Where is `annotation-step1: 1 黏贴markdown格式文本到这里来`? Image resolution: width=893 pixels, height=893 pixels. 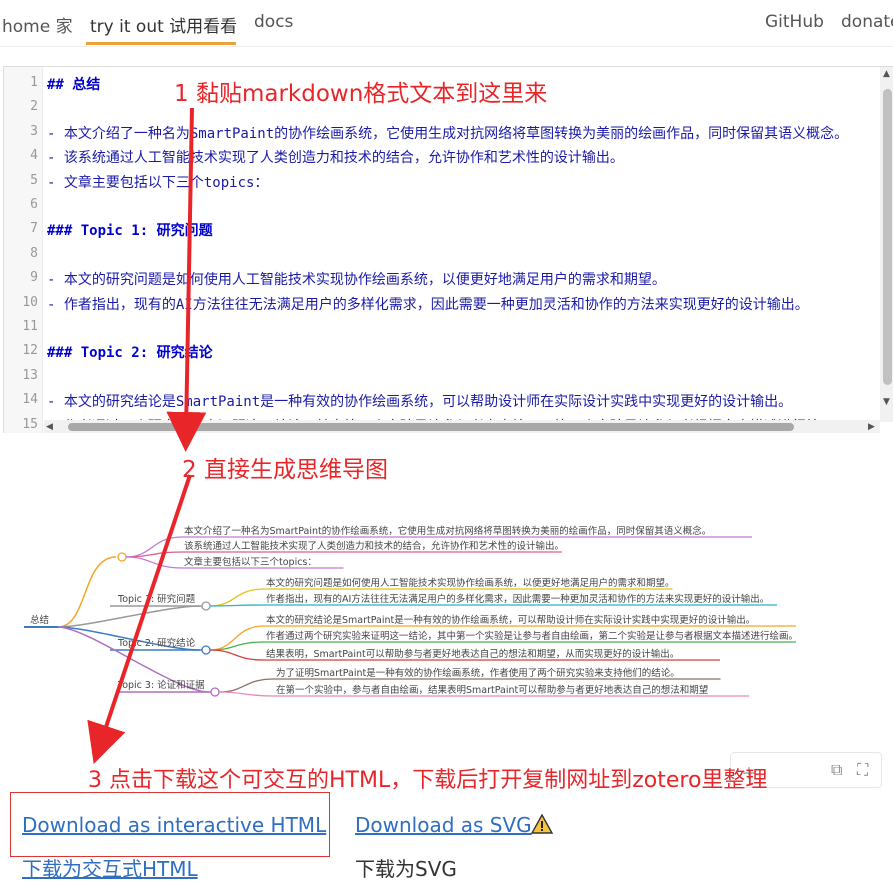
annotation-step1: 1 黏贴markdown格式文本到这里来 is located at coordinates (361, 94).